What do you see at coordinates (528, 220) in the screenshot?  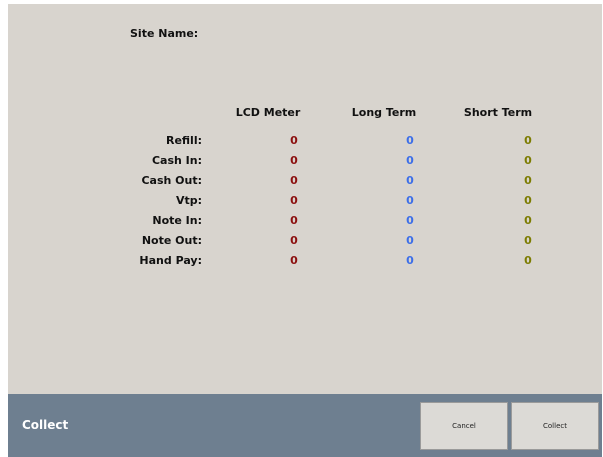 I see `note-in-short-term-value: 0` at bounding box center [528, 220].